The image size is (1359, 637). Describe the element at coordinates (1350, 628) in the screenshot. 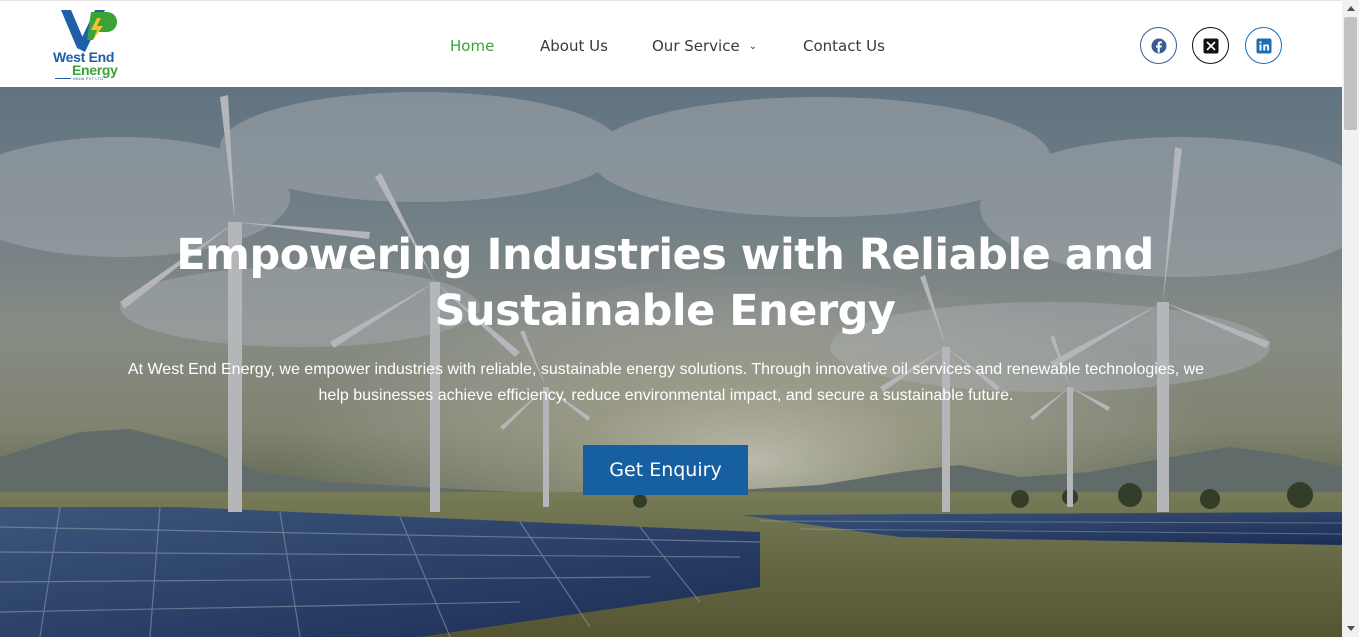

I see `scroll-down-arrow-icon` at that location.